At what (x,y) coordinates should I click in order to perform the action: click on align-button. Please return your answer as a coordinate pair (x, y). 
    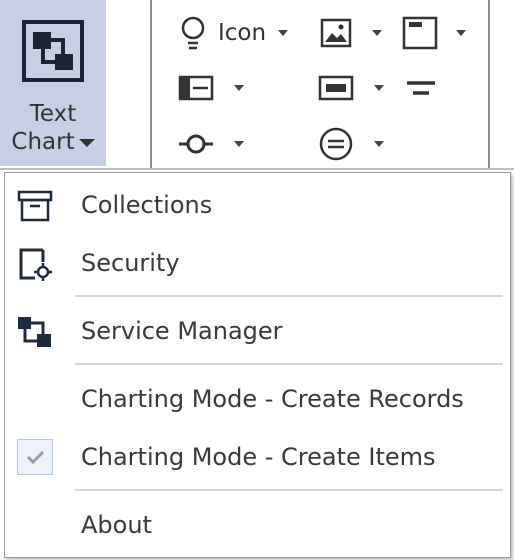
    Looking at the image, I should click on (421, 88).